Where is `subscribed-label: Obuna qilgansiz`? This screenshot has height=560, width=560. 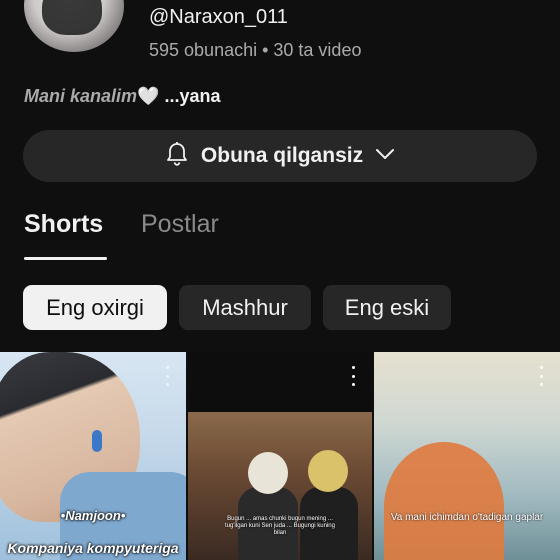
subscribed-label: Obuna qilgansiz is located at coordinates (282, 155).